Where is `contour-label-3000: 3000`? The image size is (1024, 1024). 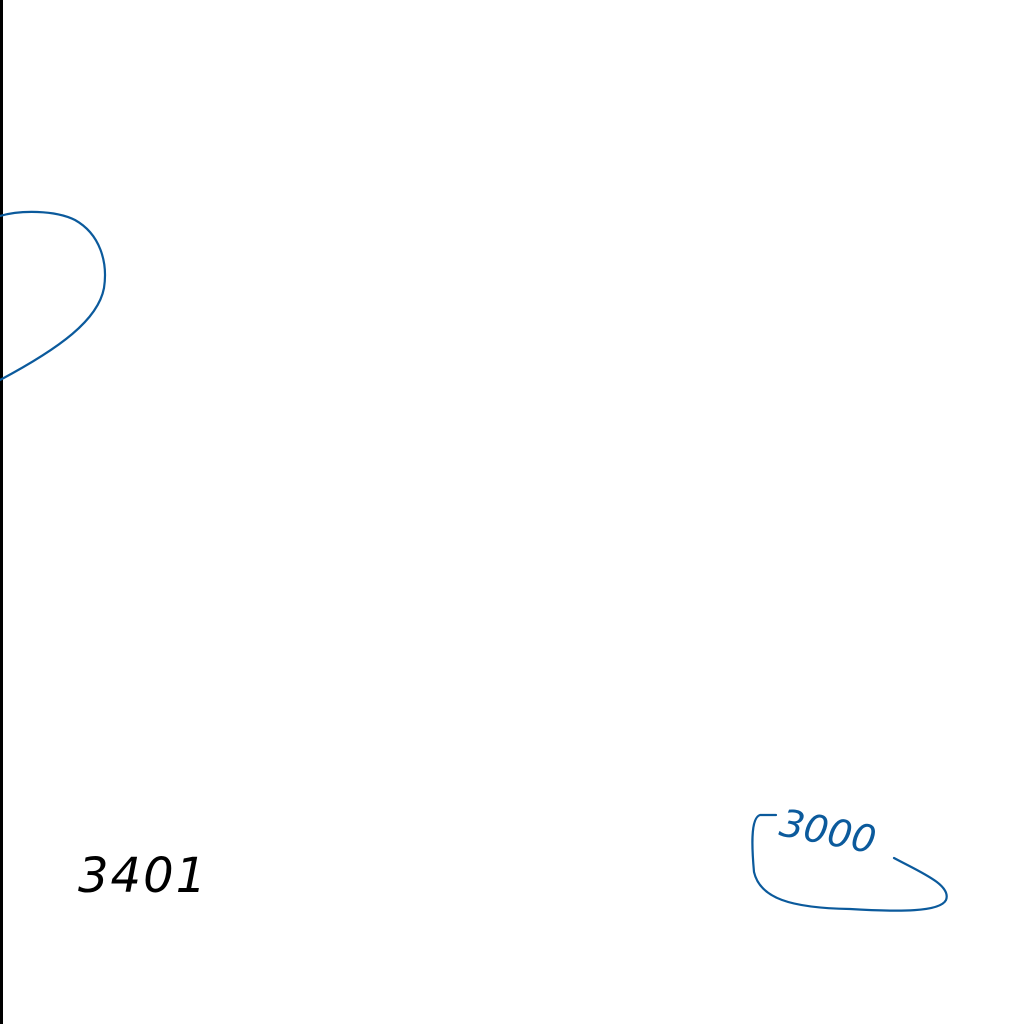
contour-label-3000: 3000 is located at coordinates (827, 832).